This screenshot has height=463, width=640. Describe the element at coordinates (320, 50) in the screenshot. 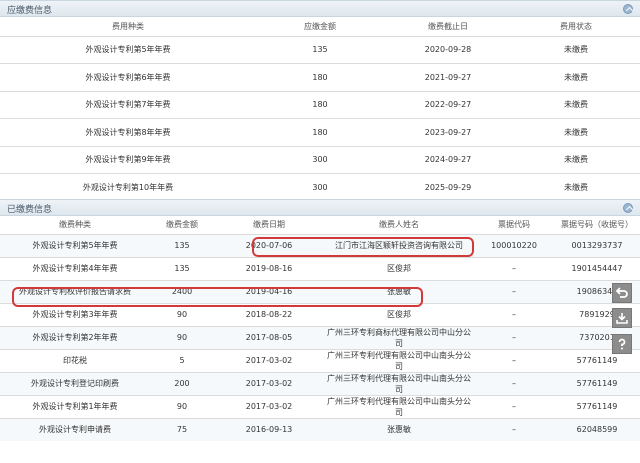

I see `payable-cell: 135` at that location.